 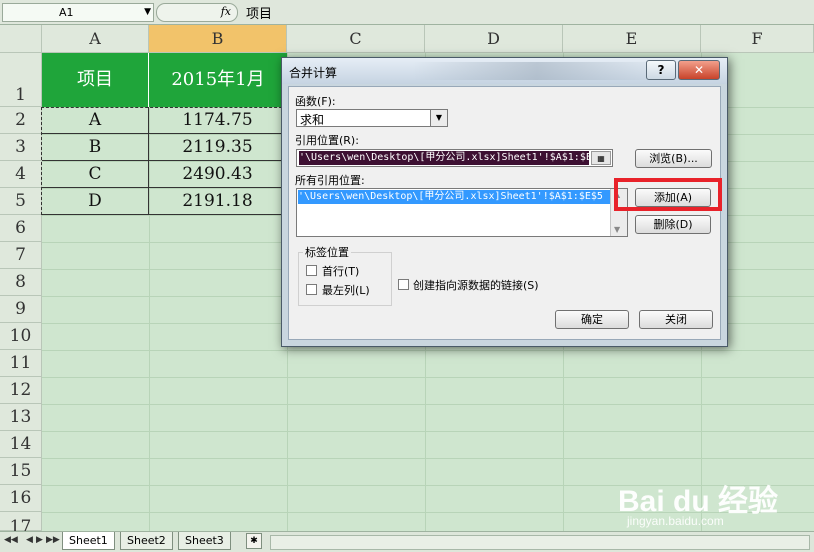 I want to click on row-header-9: 9, so click(x=21, y=309).